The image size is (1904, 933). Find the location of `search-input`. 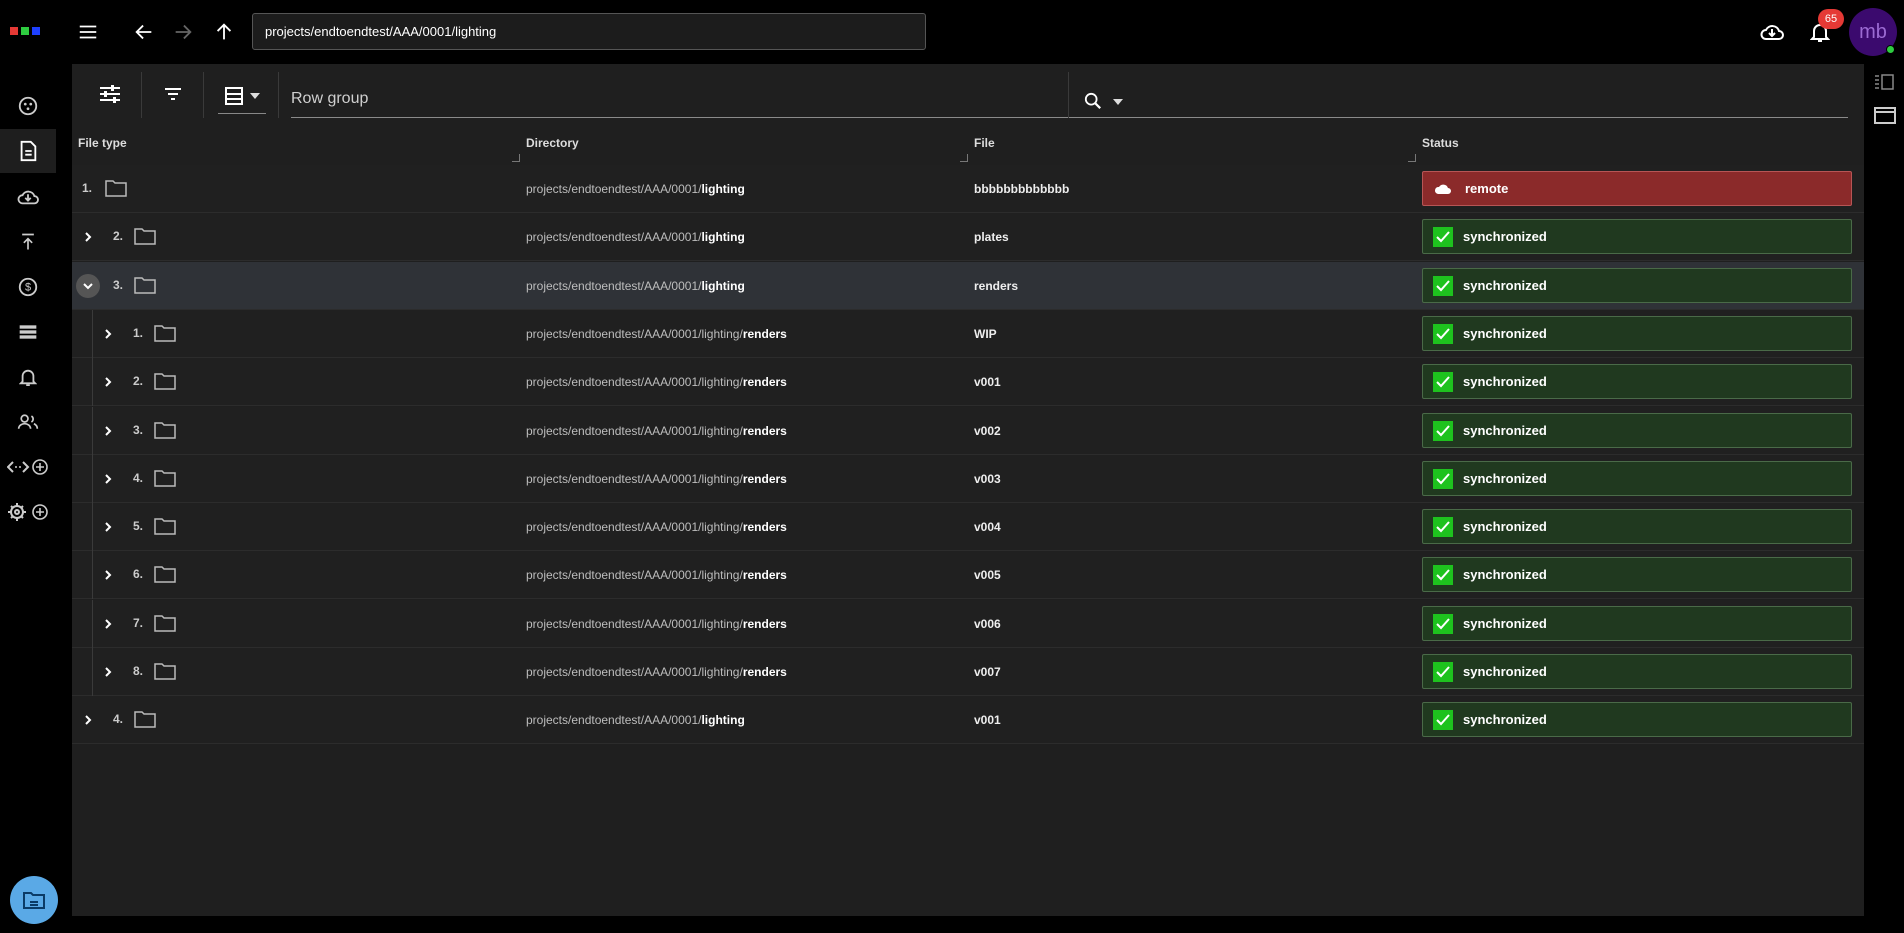

search-input is located at coordinates (1466, 100).